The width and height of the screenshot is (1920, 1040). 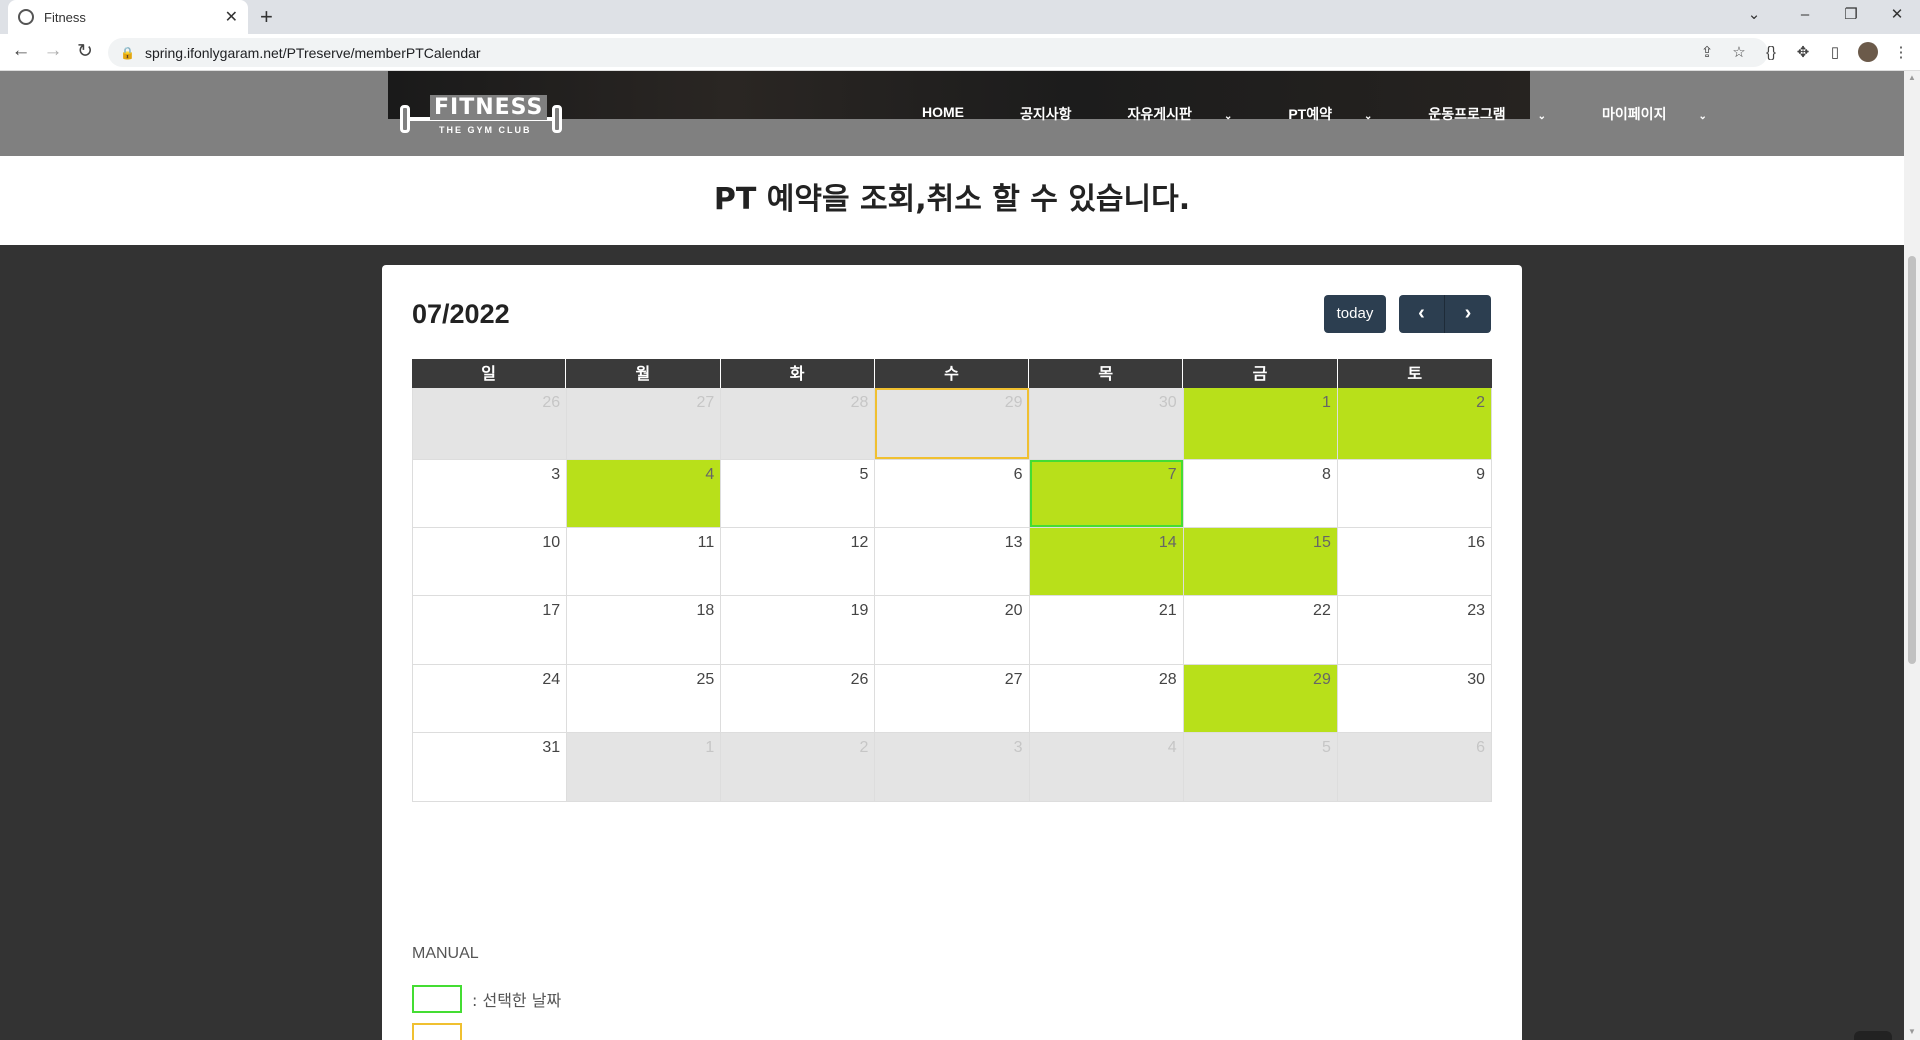 I want to click on calendar-day: 18, so click(x=644, y=630).